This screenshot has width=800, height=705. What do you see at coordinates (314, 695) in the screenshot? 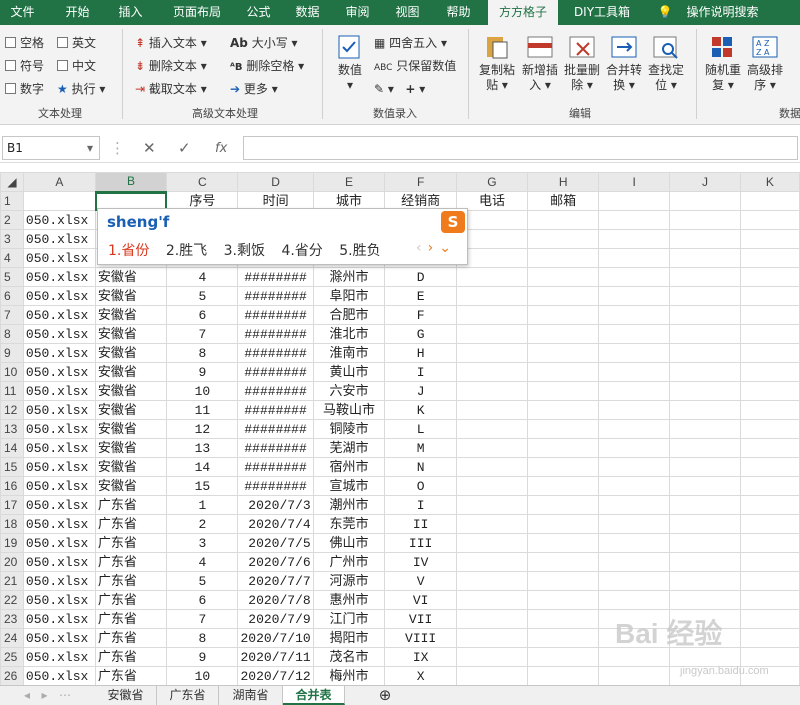
I see `sheet-tab-active: 合并表` at bounding box center [314, 695].